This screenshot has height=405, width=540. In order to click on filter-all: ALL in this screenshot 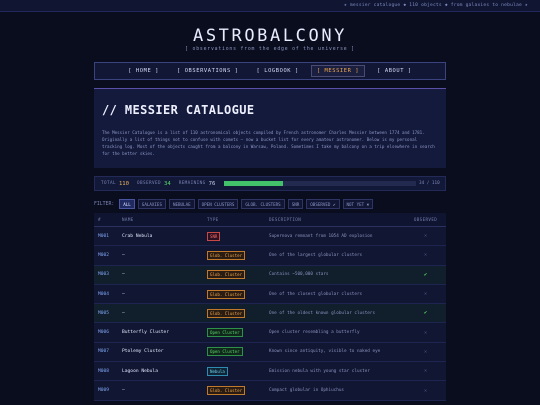, I will do `click(127, 204)`.